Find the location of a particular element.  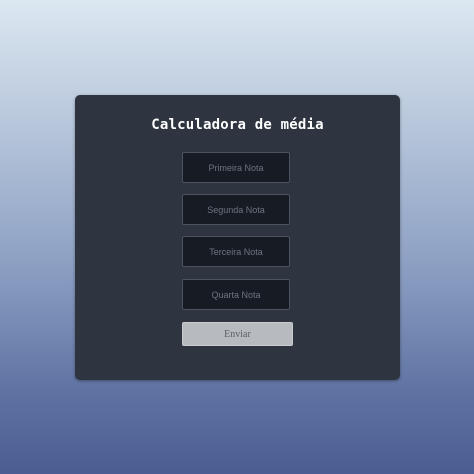

second-grade-input is located at coordinates (236, 209).